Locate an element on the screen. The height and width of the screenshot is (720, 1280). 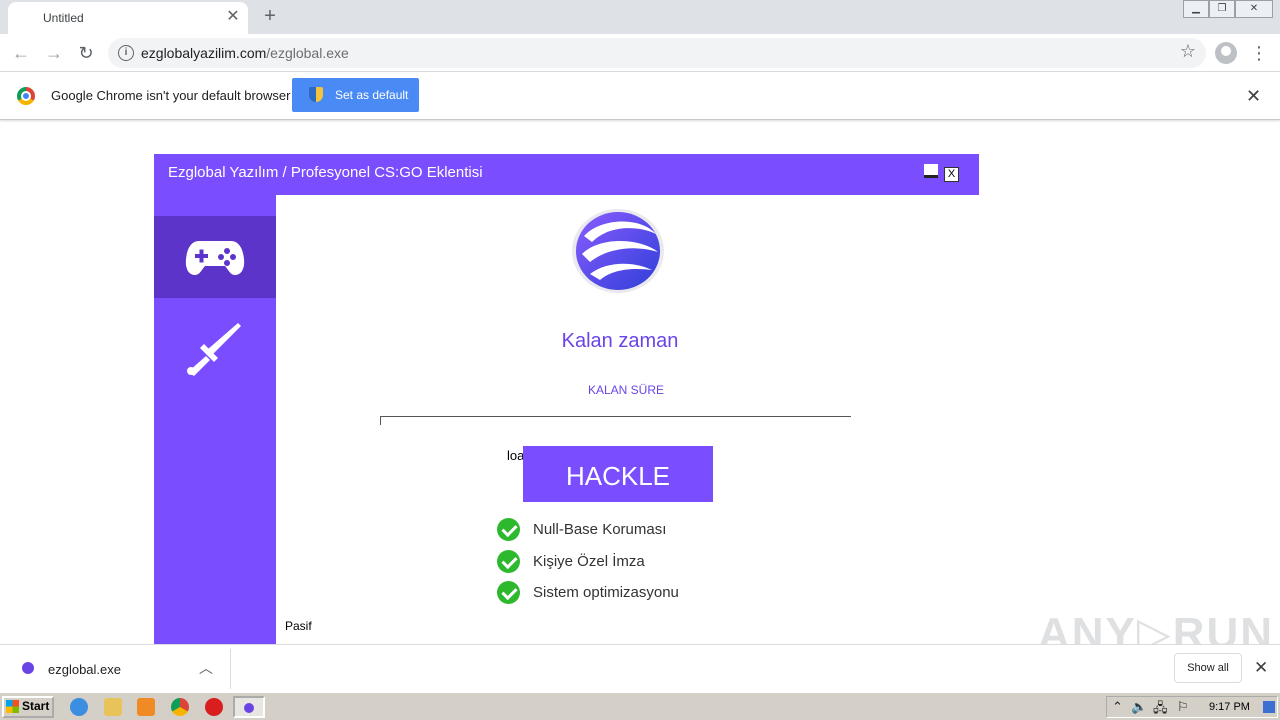
remaining-time-title: Kalan zaman is located at coordinates (620, 341).